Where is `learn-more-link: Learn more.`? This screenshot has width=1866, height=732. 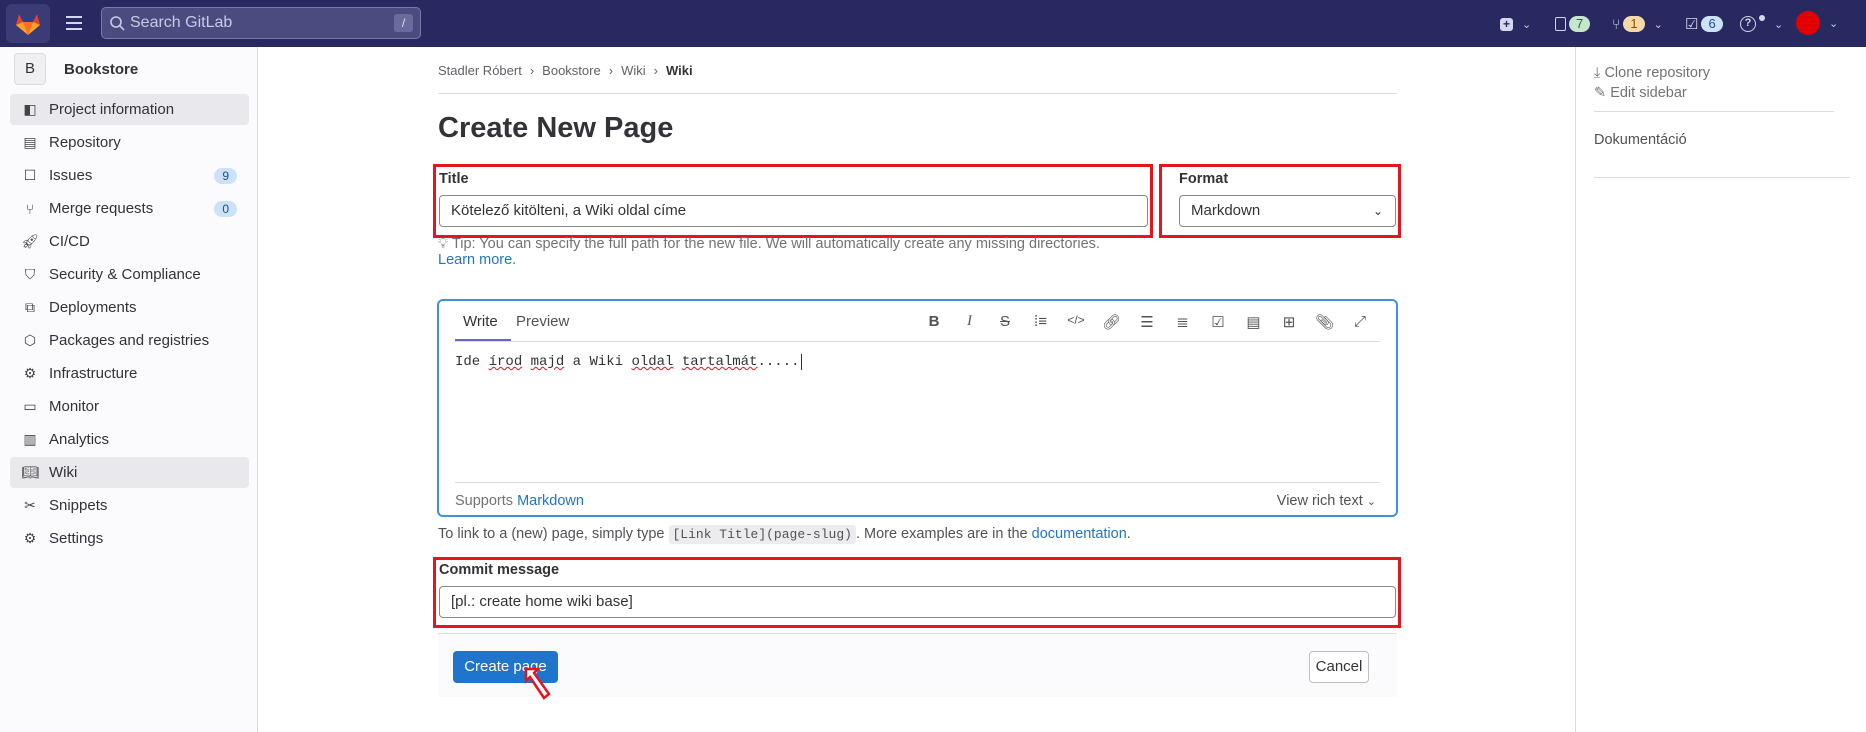
learn-more-link: Learn more. is located at coordinates (477, 260).